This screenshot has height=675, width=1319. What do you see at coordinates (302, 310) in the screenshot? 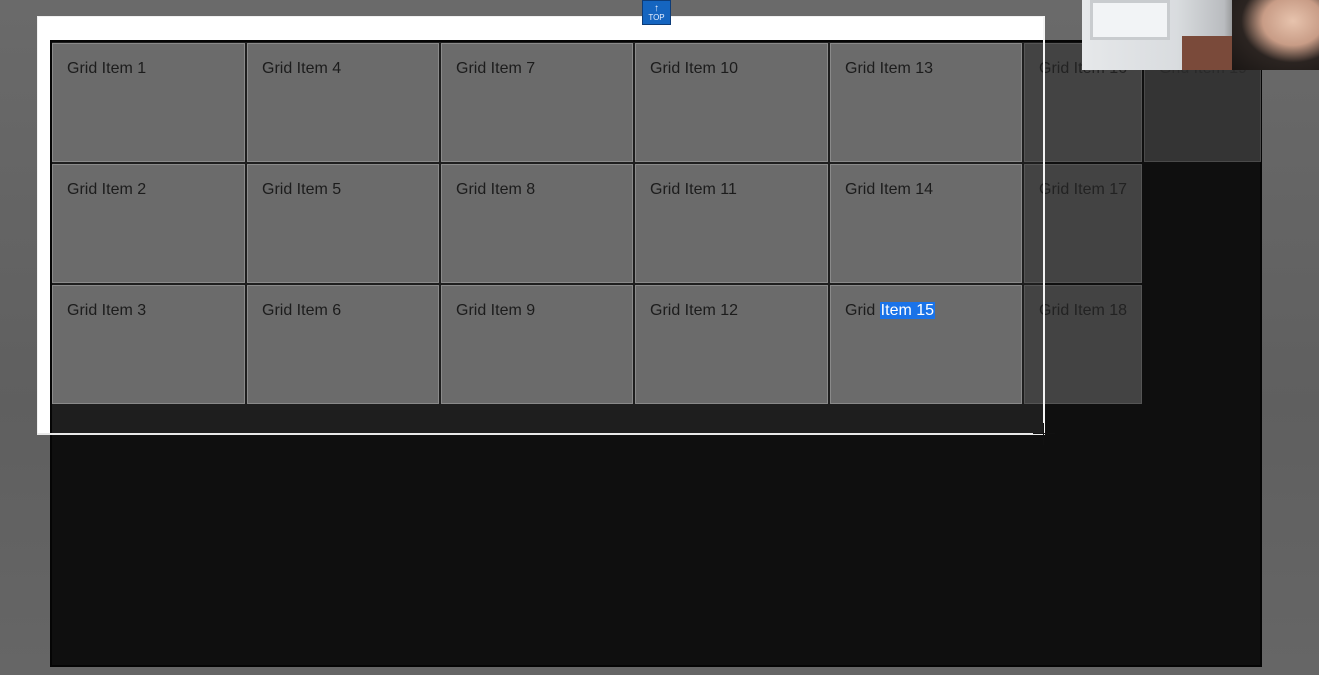
I see `grid-item-label: Grid Item 6` at bounding box center [302, 310].